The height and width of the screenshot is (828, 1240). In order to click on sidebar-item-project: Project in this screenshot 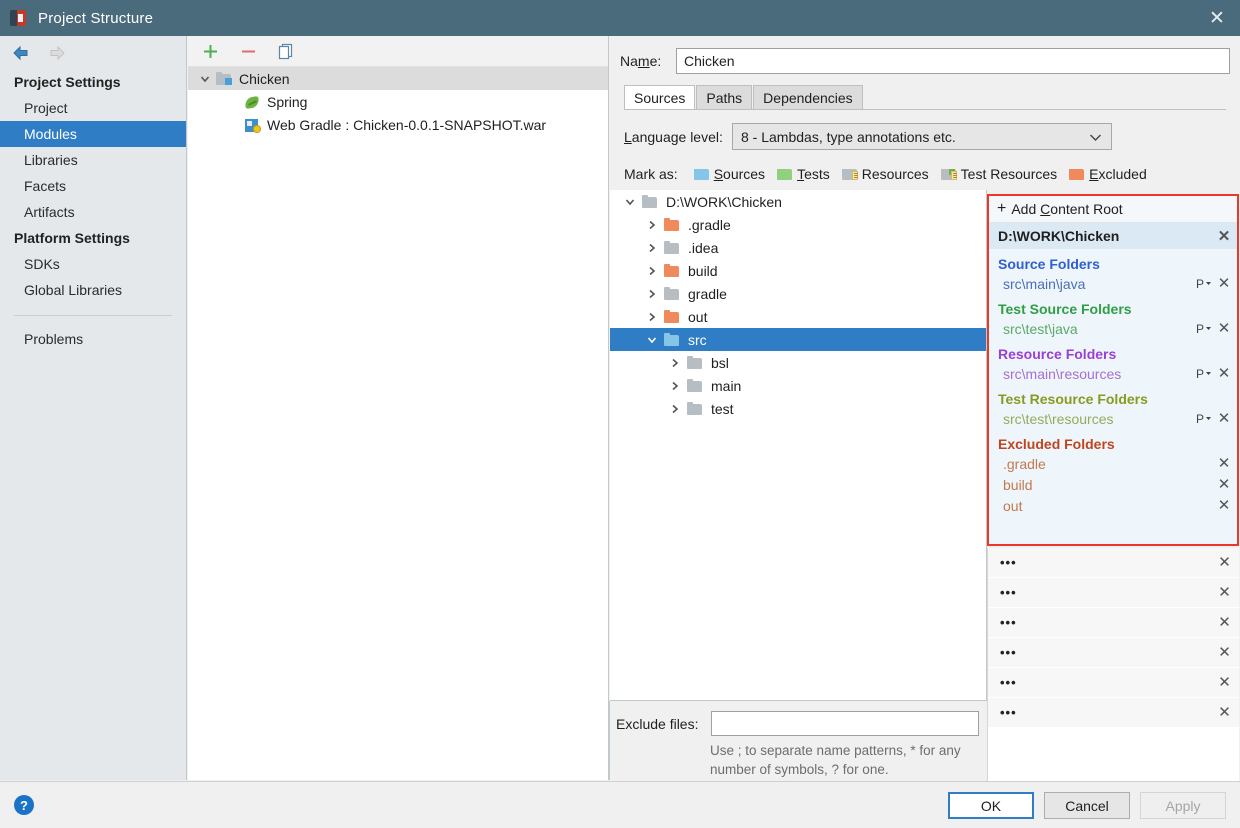, I will do `click(93, 108)`.